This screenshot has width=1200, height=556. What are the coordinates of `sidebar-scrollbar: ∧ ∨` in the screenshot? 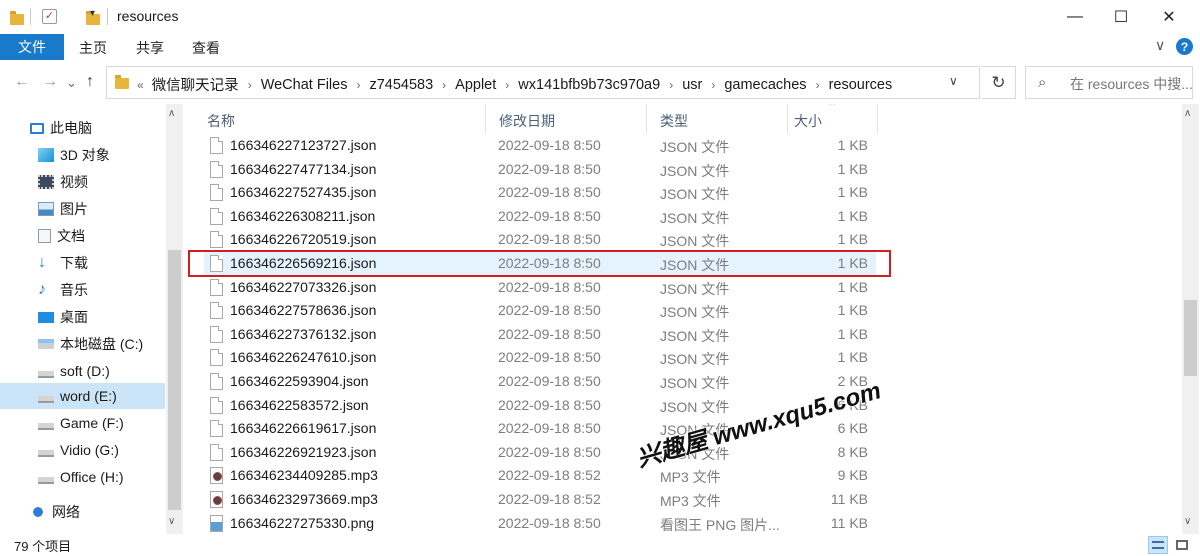 It's located at (174, 319).